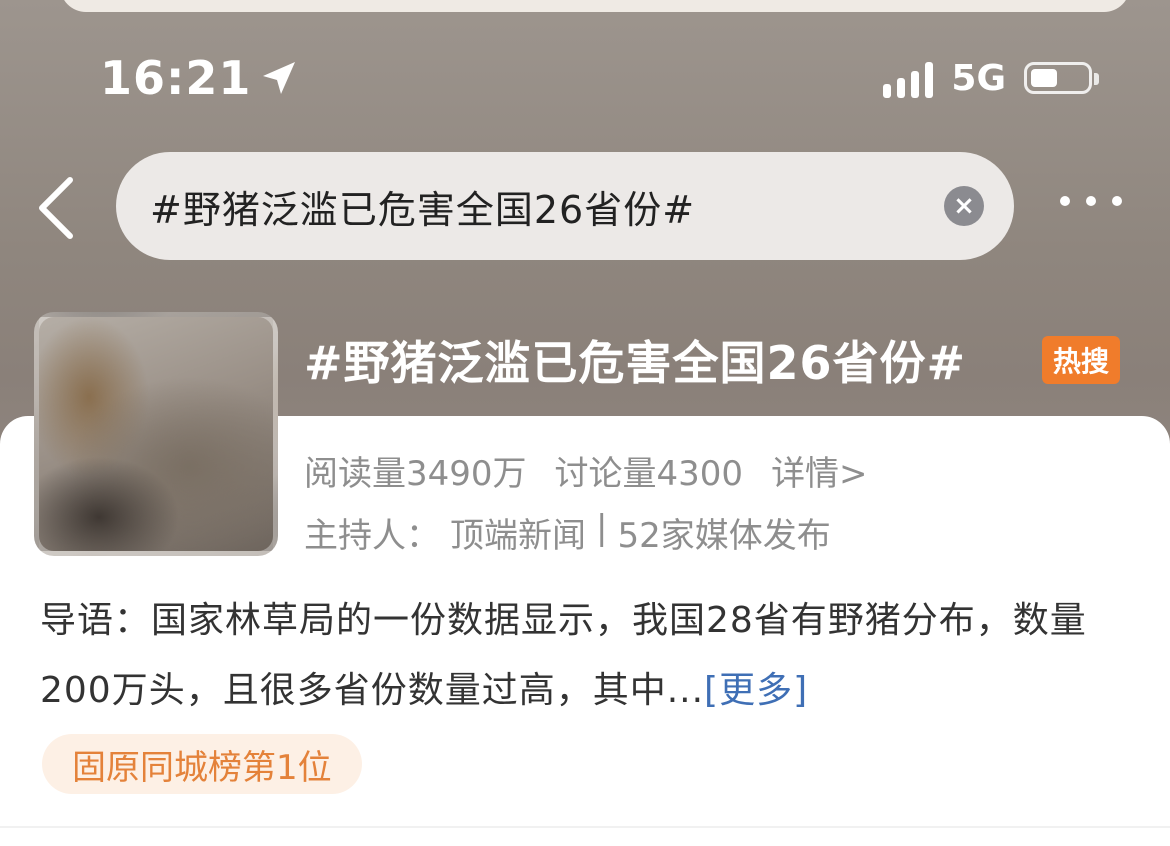 This screenshot has width=1170, height=846. Describe the element at coordinates (56, 208) in the screenshot. I see `chevron-left-icon` at that location.